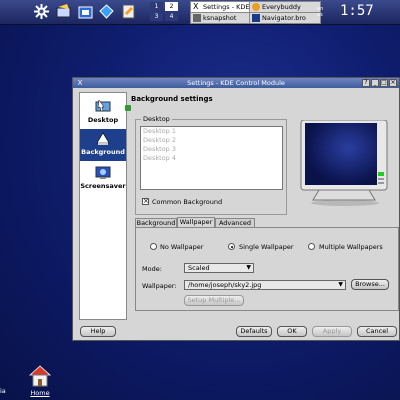 This screenshot has width=400, height=400. What do you see at coordinates (128, 11) in the screenshot?
I see `kate-editor-icon` at bounding box center [128, 11].